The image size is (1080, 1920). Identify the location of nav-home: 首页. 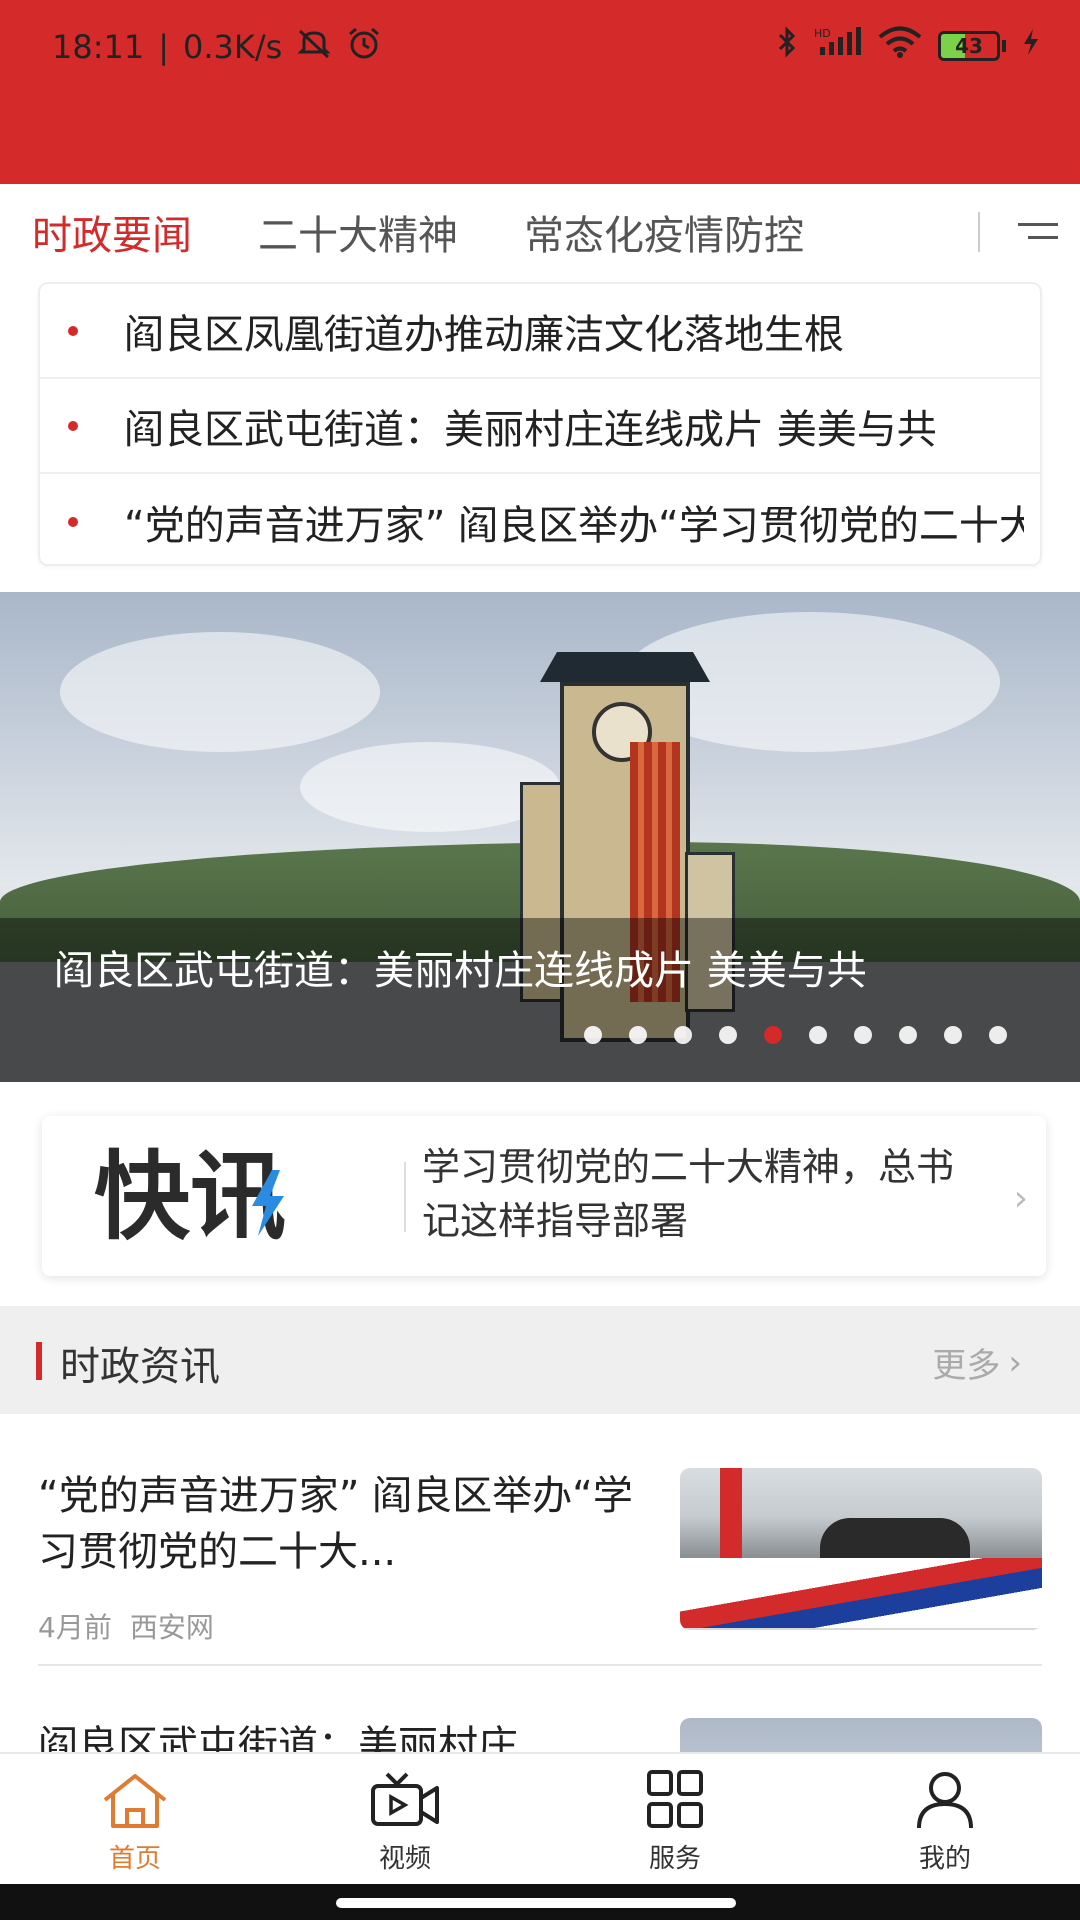
(135, 1819).